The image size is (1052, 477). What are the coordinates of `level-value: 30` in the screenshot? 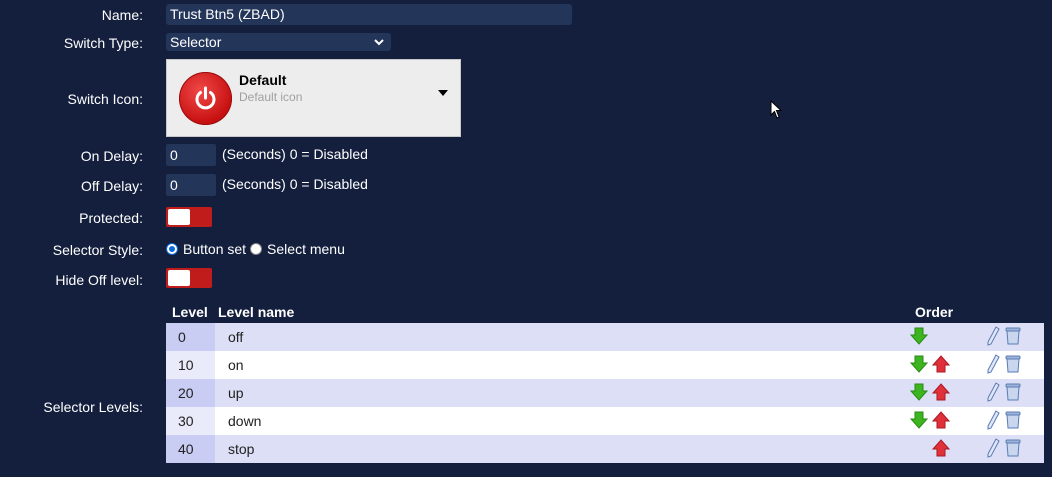 It's located at (190, 421).